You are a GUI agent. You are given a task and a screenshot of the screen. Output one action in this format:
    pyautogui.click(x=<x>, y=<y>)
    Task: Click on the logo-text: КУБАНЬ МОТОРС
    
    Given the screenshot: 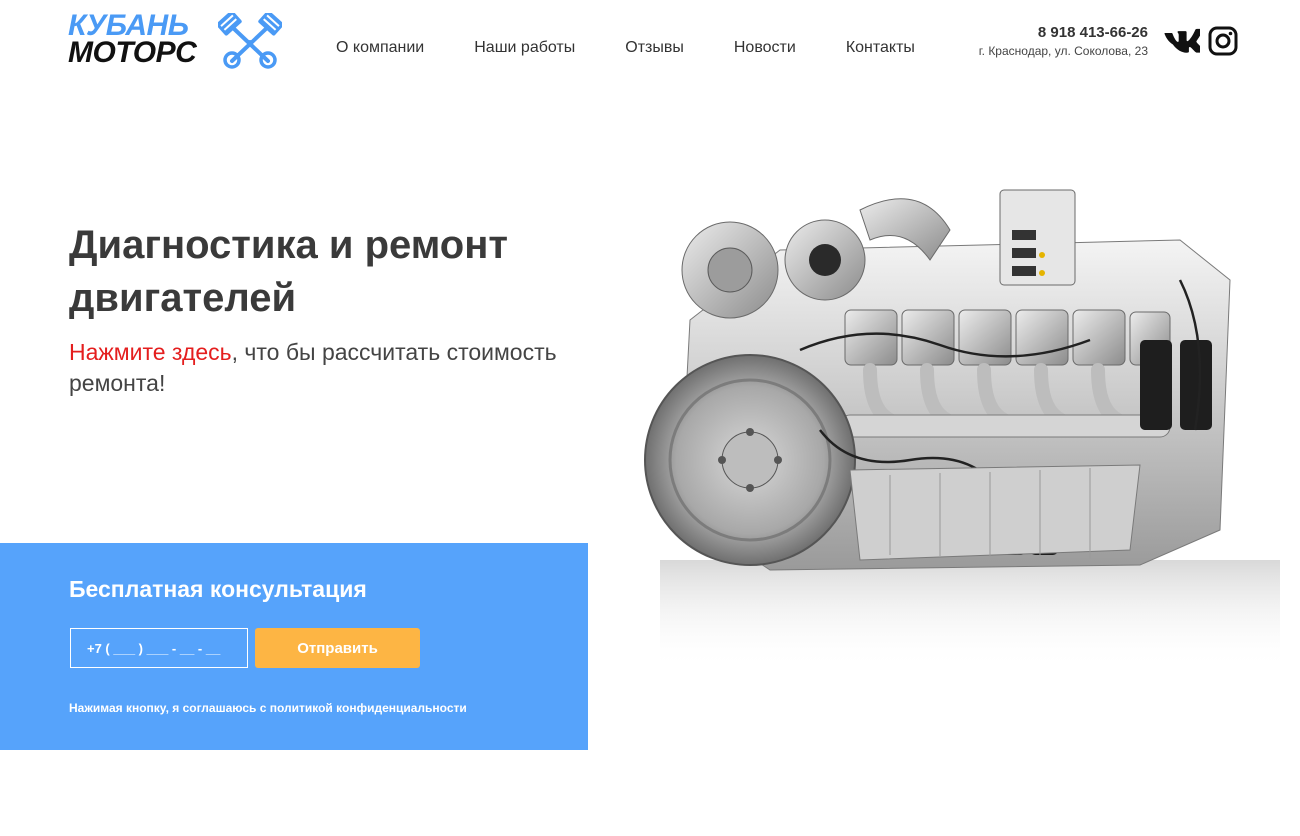 What is the action you would take?
    pyautogui.click(x=132, y=39)
    